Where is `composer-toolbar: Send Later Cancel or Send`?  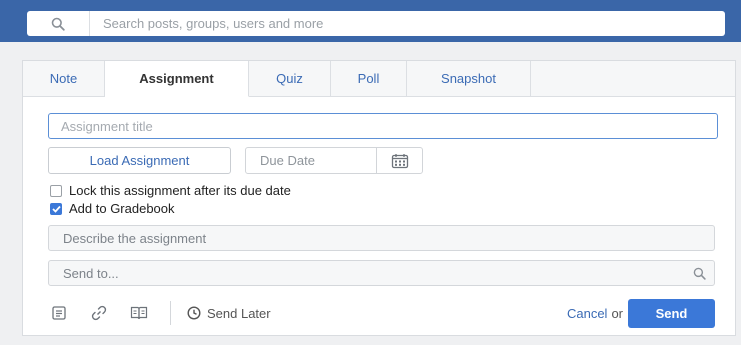
composer-toolbar: Send Later Cancel or Send is located at coordinates (381, 313).